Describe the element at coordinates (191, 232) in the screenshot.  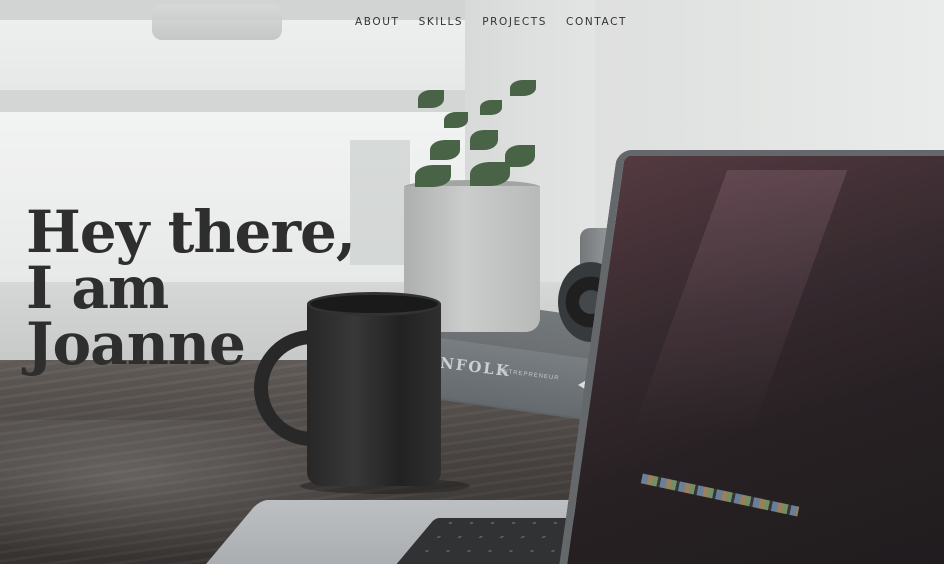
I see `headline-line-1: Hey there,` at that location.